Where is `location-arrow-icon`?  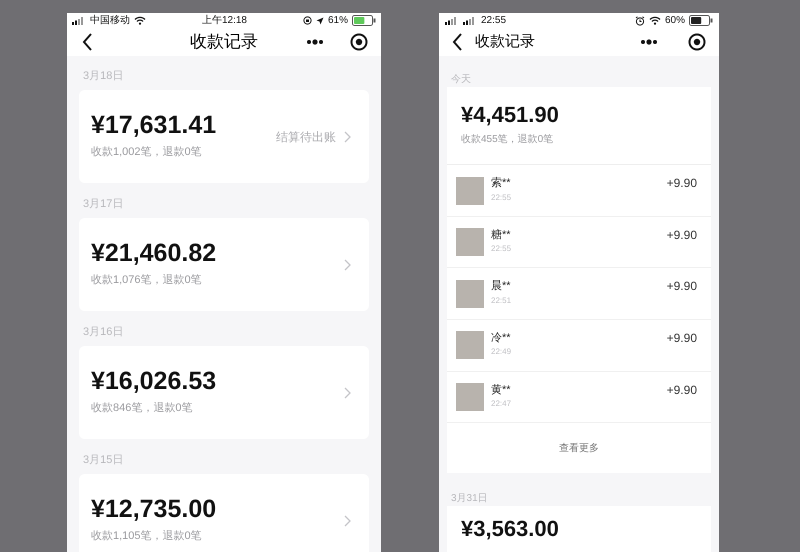 location-arrow-icon is located at coordinates (320, 20).